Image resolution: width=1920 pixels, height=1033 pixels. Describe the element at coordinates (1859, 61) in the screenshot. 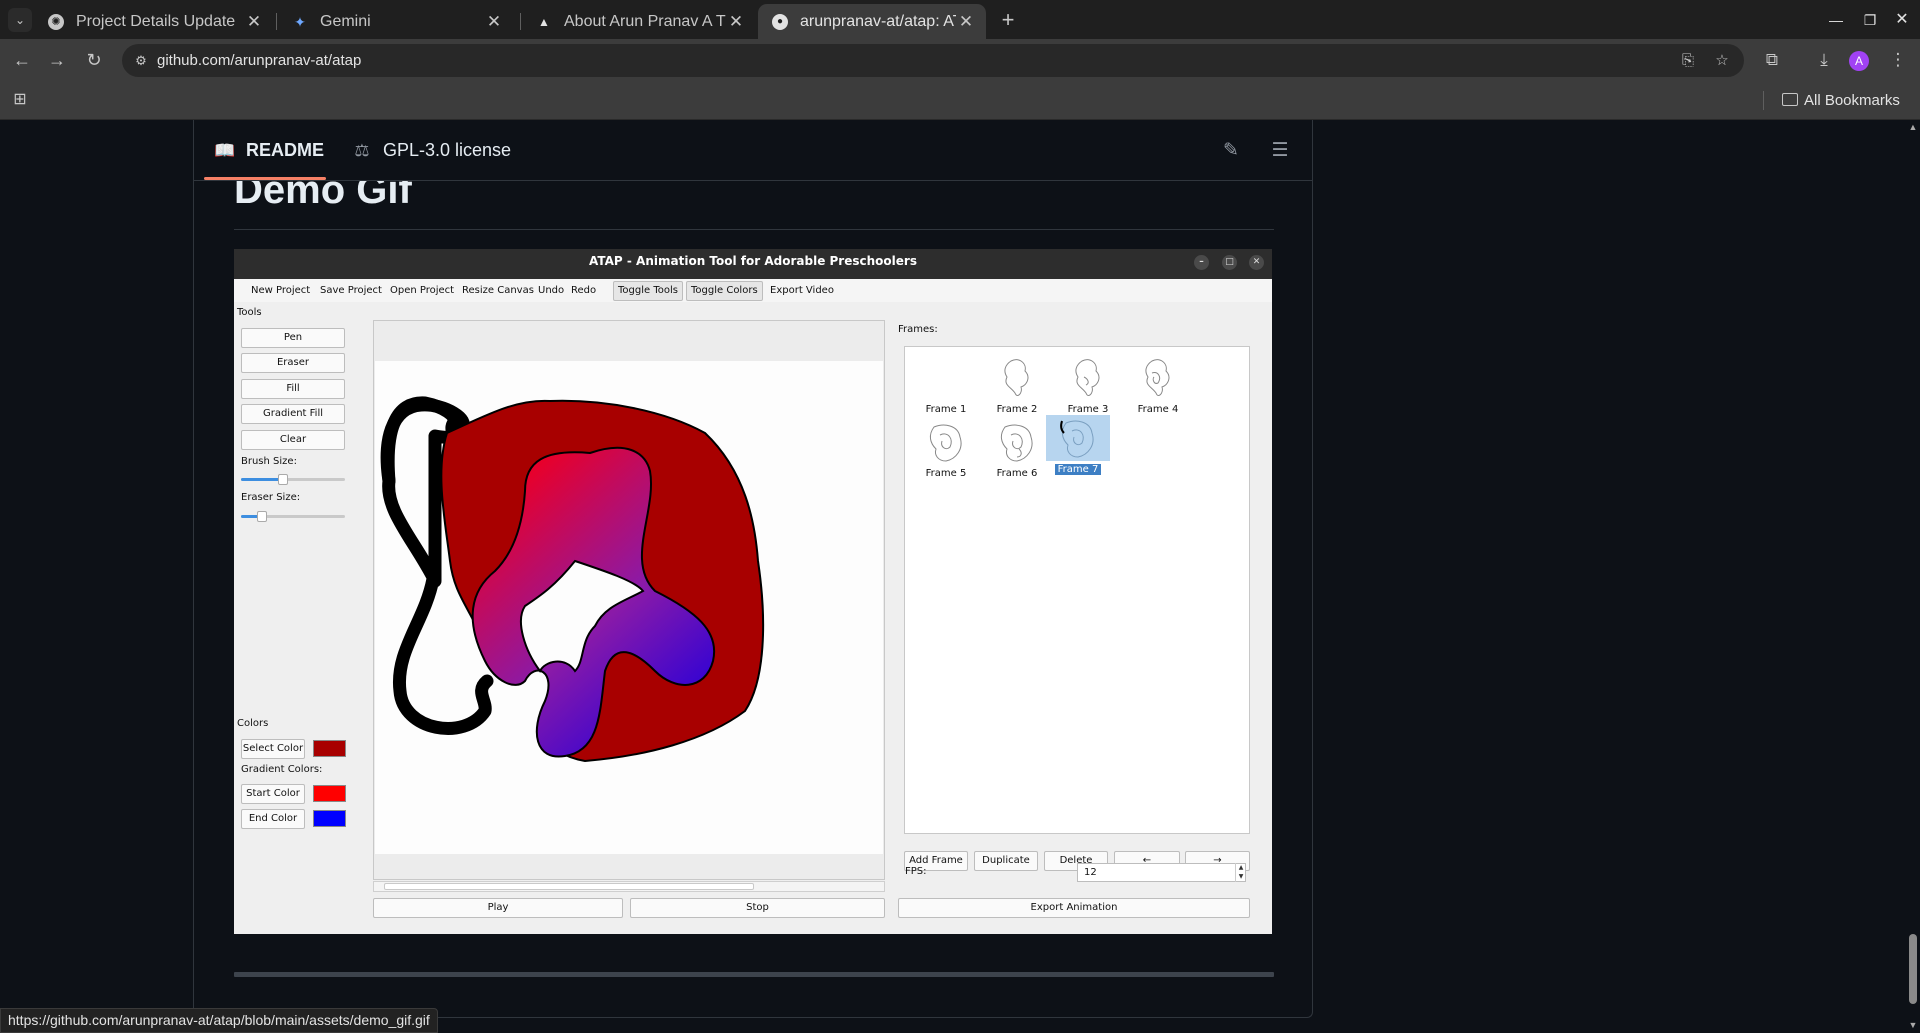

I see `profile-avatar: A` at that location.